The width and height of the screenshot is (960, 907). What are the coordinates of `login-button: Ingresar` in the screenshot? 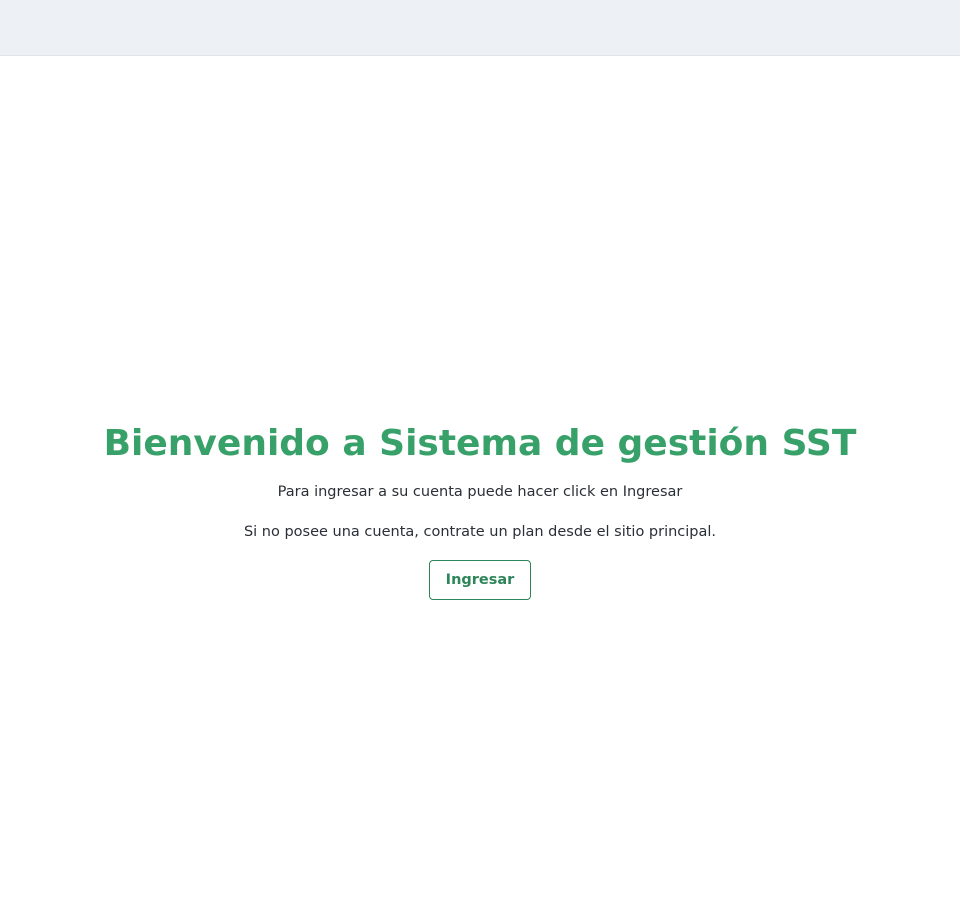 It's located at (480, 580).